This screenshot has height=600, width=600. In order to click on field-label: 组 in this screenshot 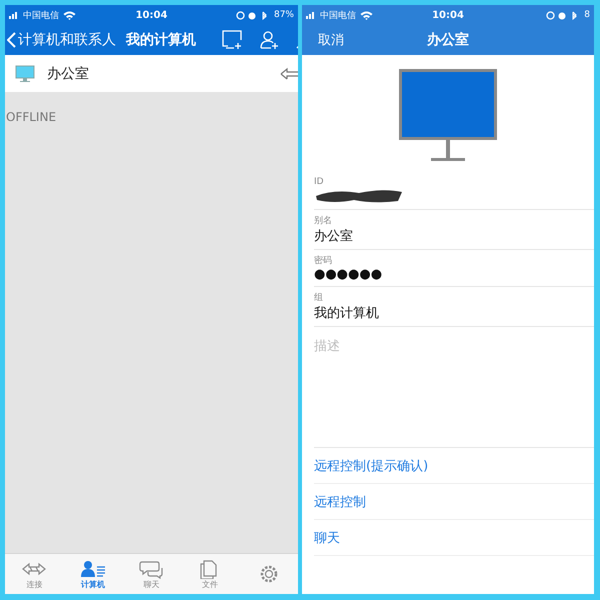, I will do `click(319, 298)`.